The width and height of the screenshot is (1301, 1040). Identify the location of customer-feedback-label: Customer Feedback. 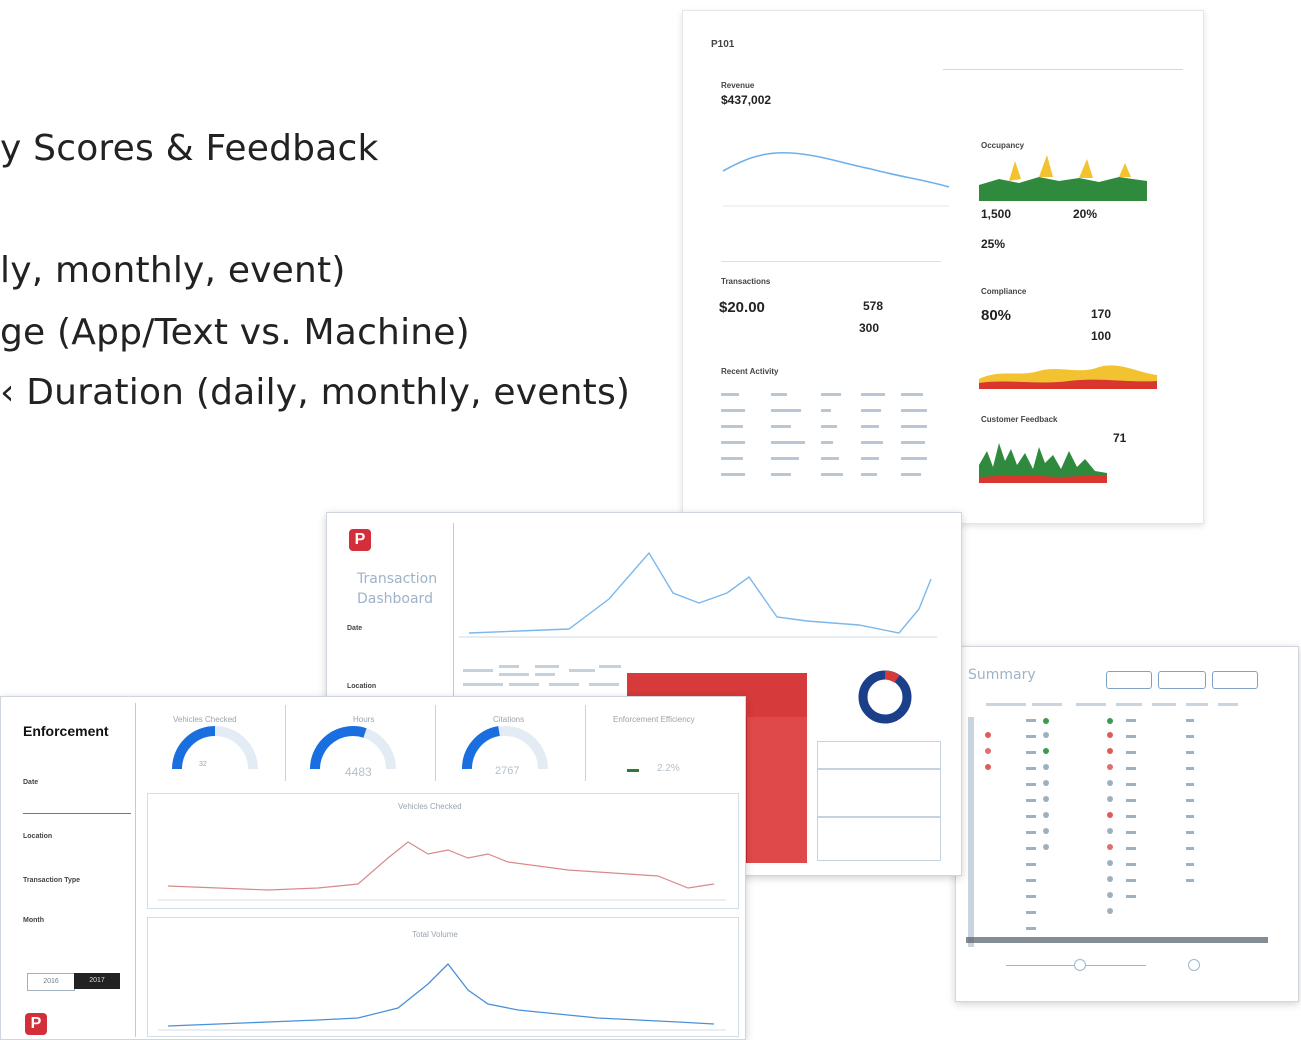
(1019, 419).